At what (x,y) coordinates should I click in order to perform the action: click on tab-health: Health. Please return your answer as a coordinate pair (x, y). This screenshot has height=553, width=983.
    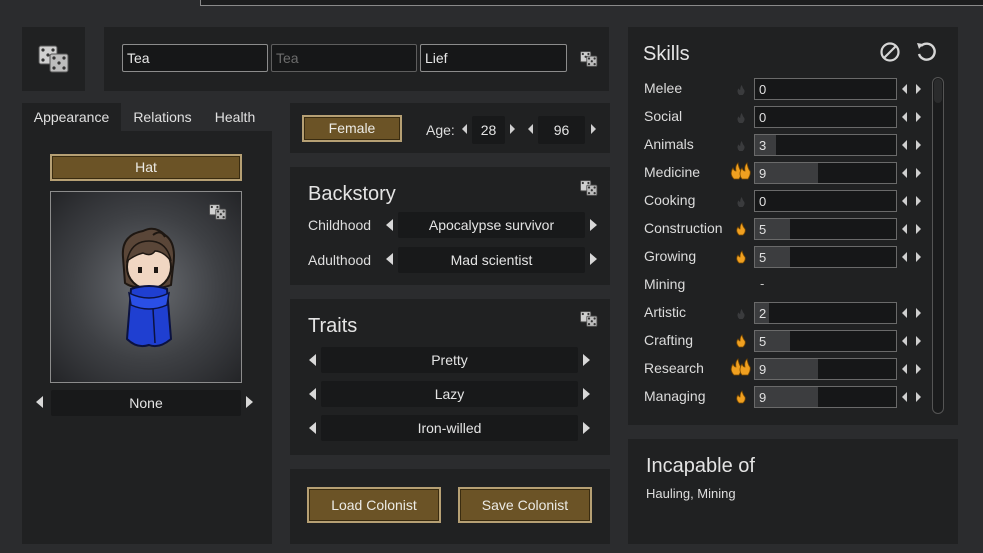
    Looking at the image, I should click on (235, 117).